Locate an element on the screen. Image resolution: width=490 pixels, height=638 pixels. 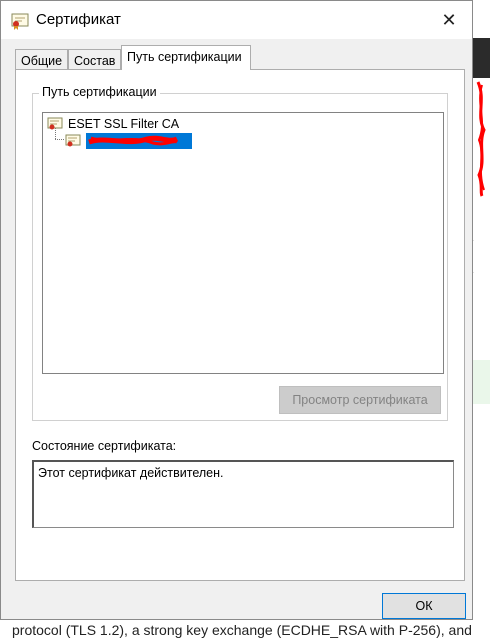
close-icon: ✕ is located at coordinates (449, 19).